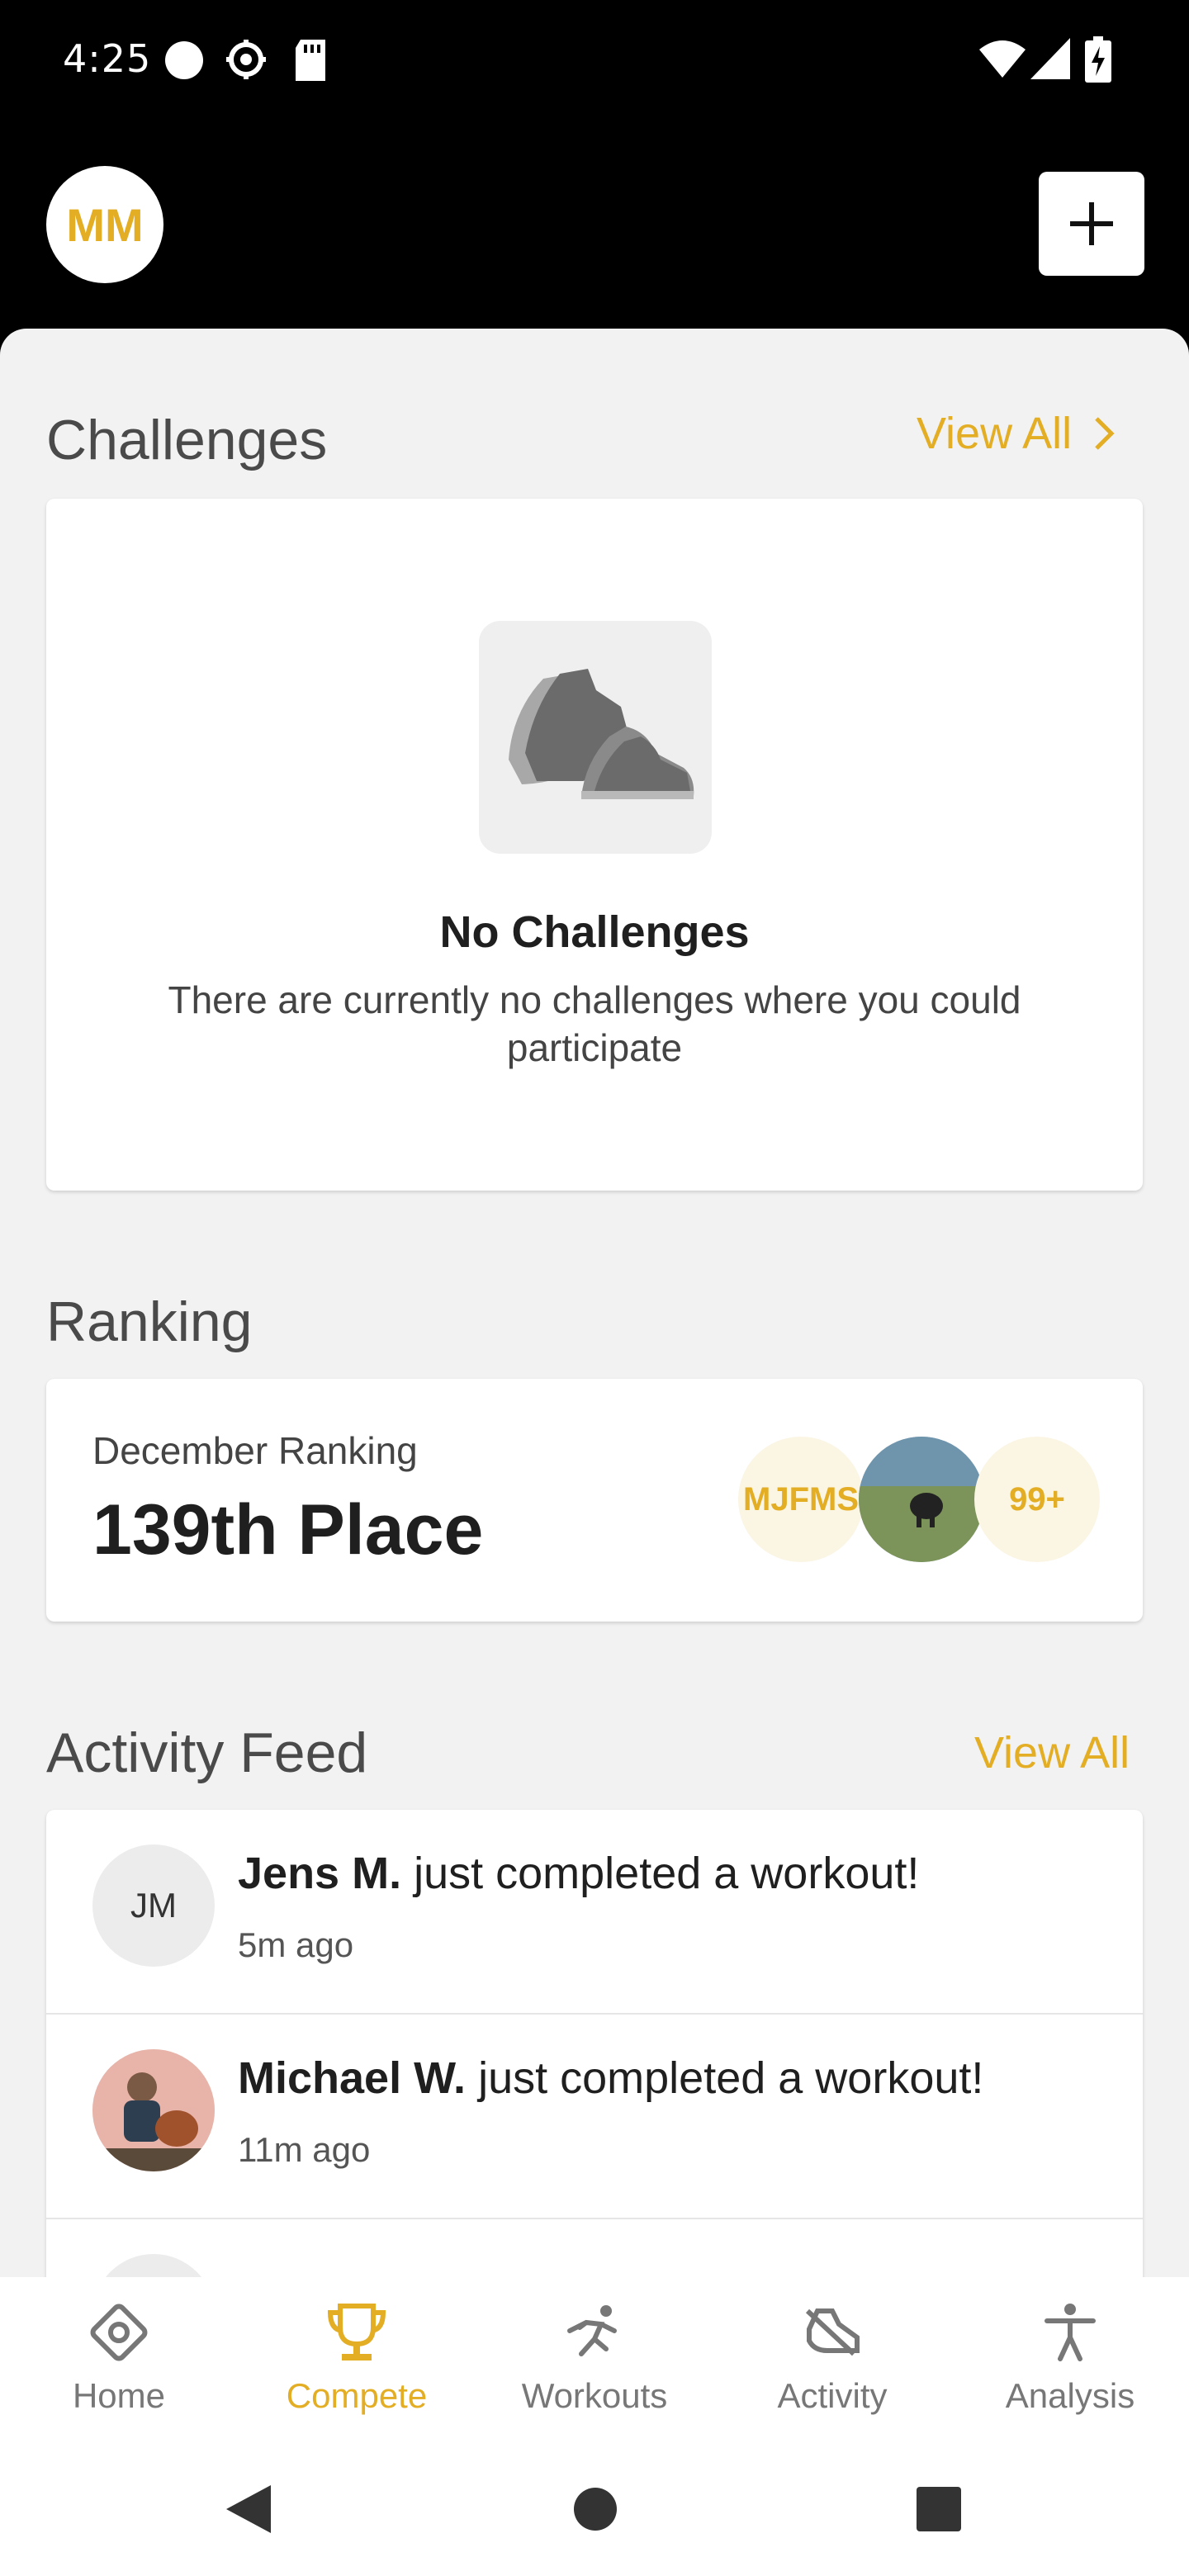  Describe the element at coordinates (304, 2149) in the screenshot. I see `feed-time: 11m ago` at that location.